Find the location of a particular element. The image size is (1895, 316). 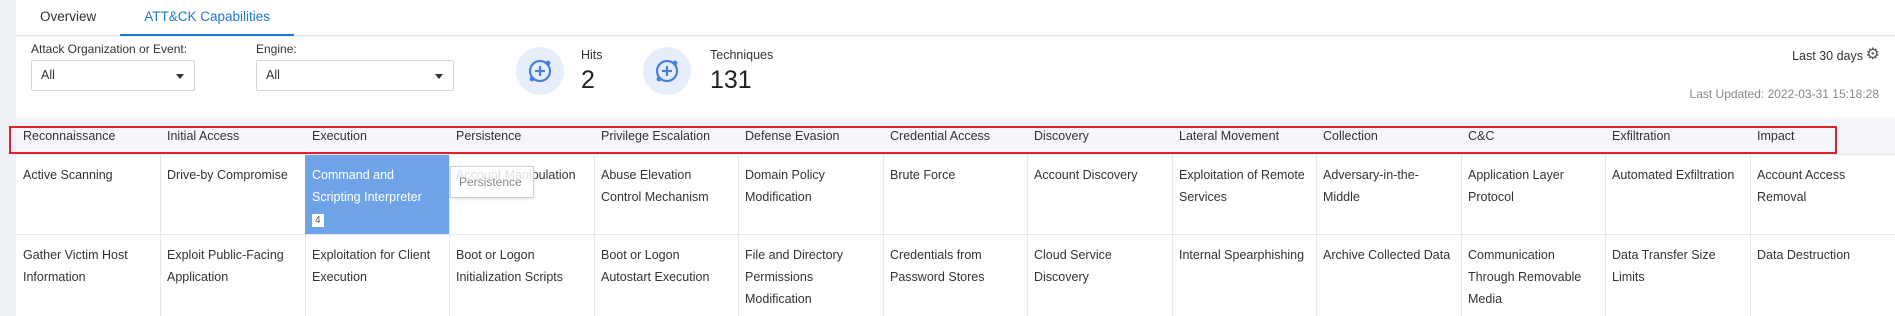

gear-icon: ⚙ is located at coordinates (1873, 55).